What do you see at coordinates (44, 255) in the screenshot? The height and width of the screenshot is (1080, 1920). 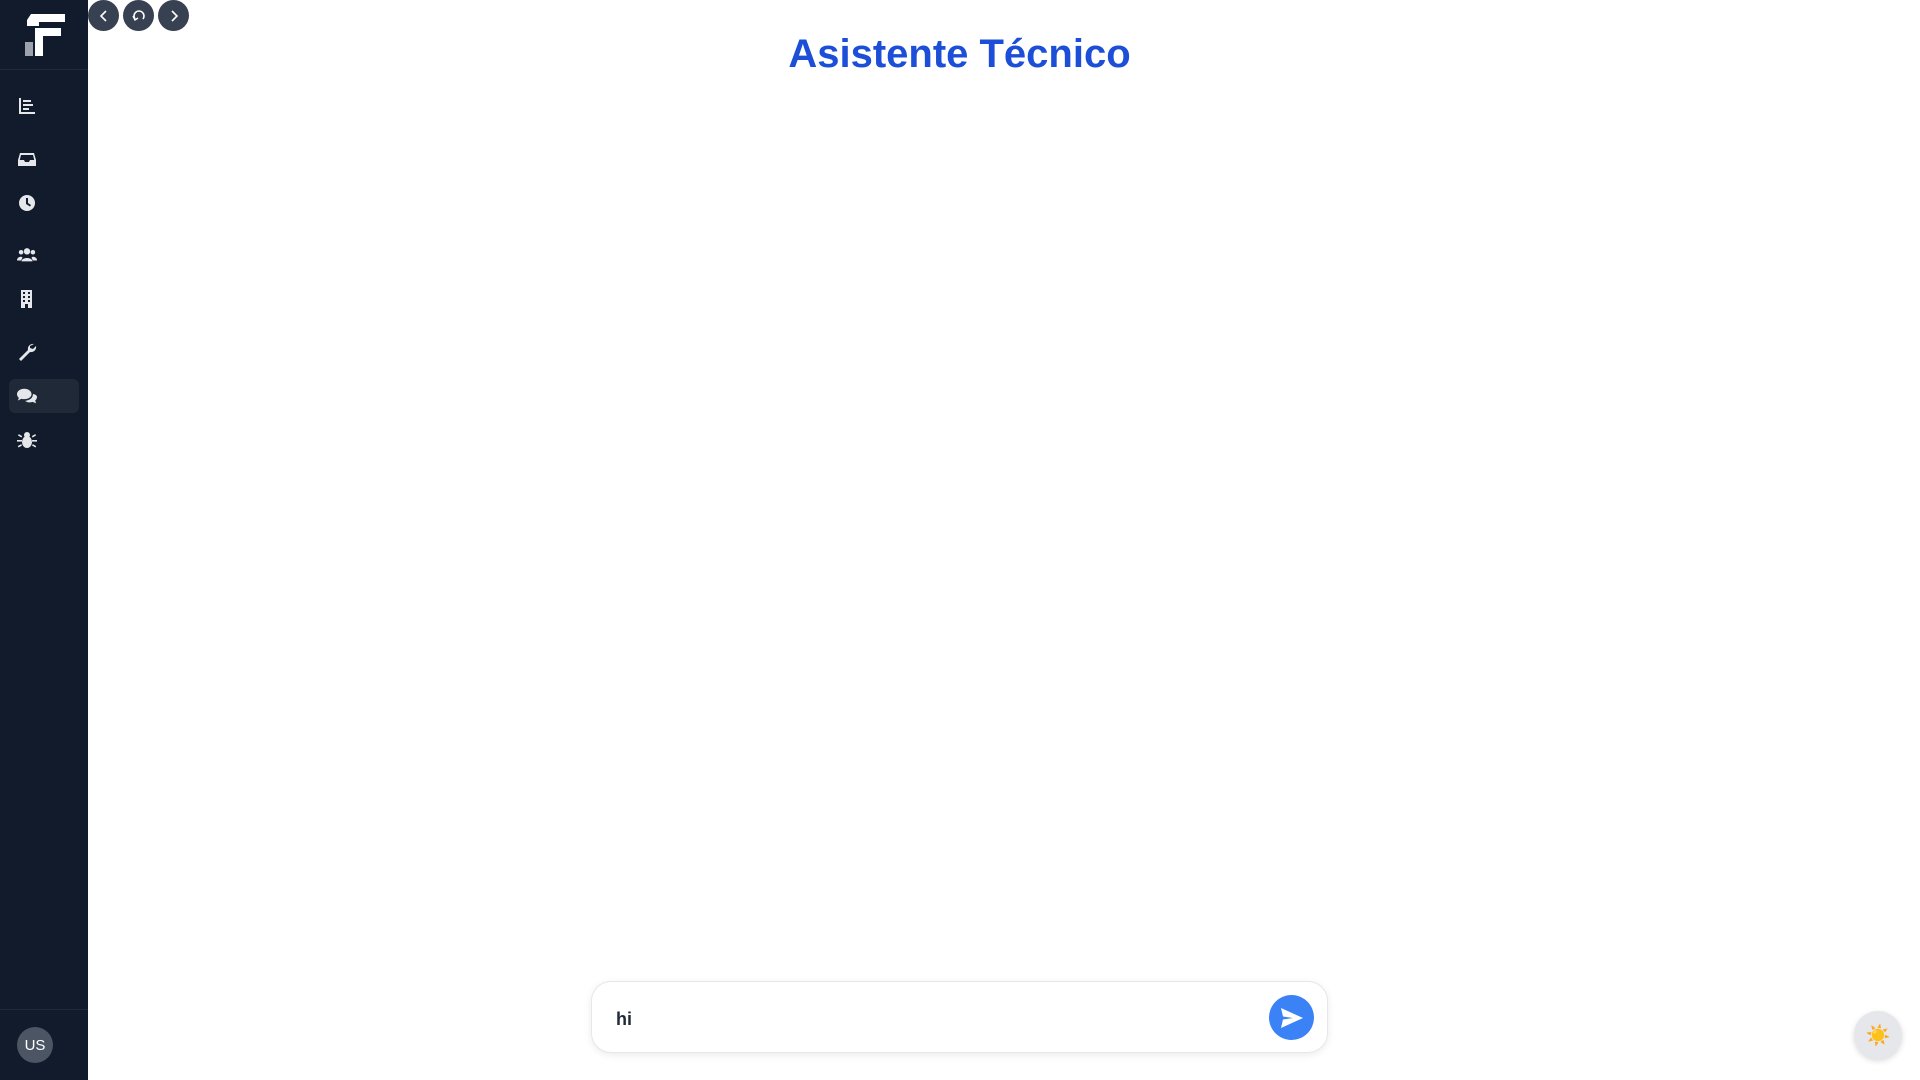 I see `sidebar-item-users` at bounding box center [44, 255].